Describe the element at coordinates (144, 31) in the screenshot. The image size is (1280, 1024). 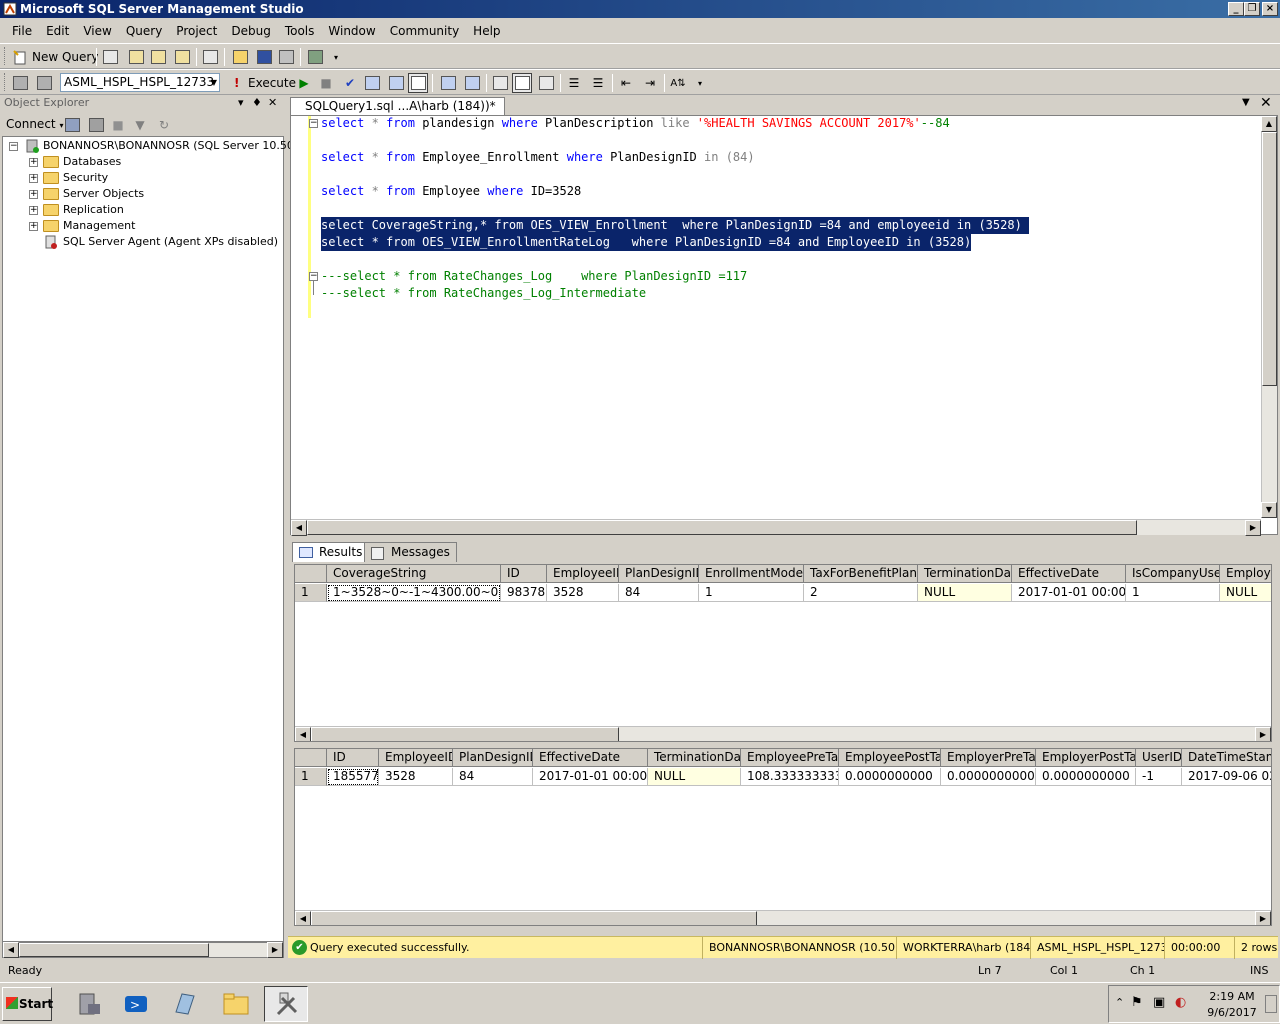
I see `menu-query: Query` at that location.